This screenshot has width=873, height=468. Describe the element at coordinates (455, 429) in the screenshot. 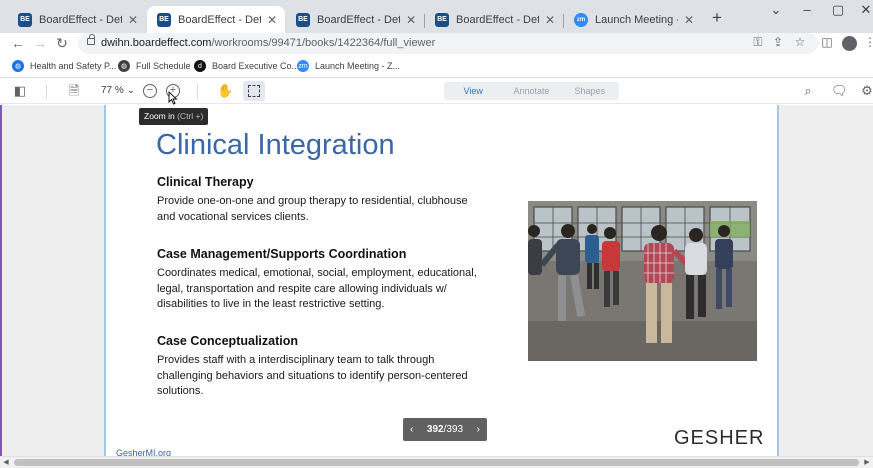

I see `total-pages: 393` at that location.